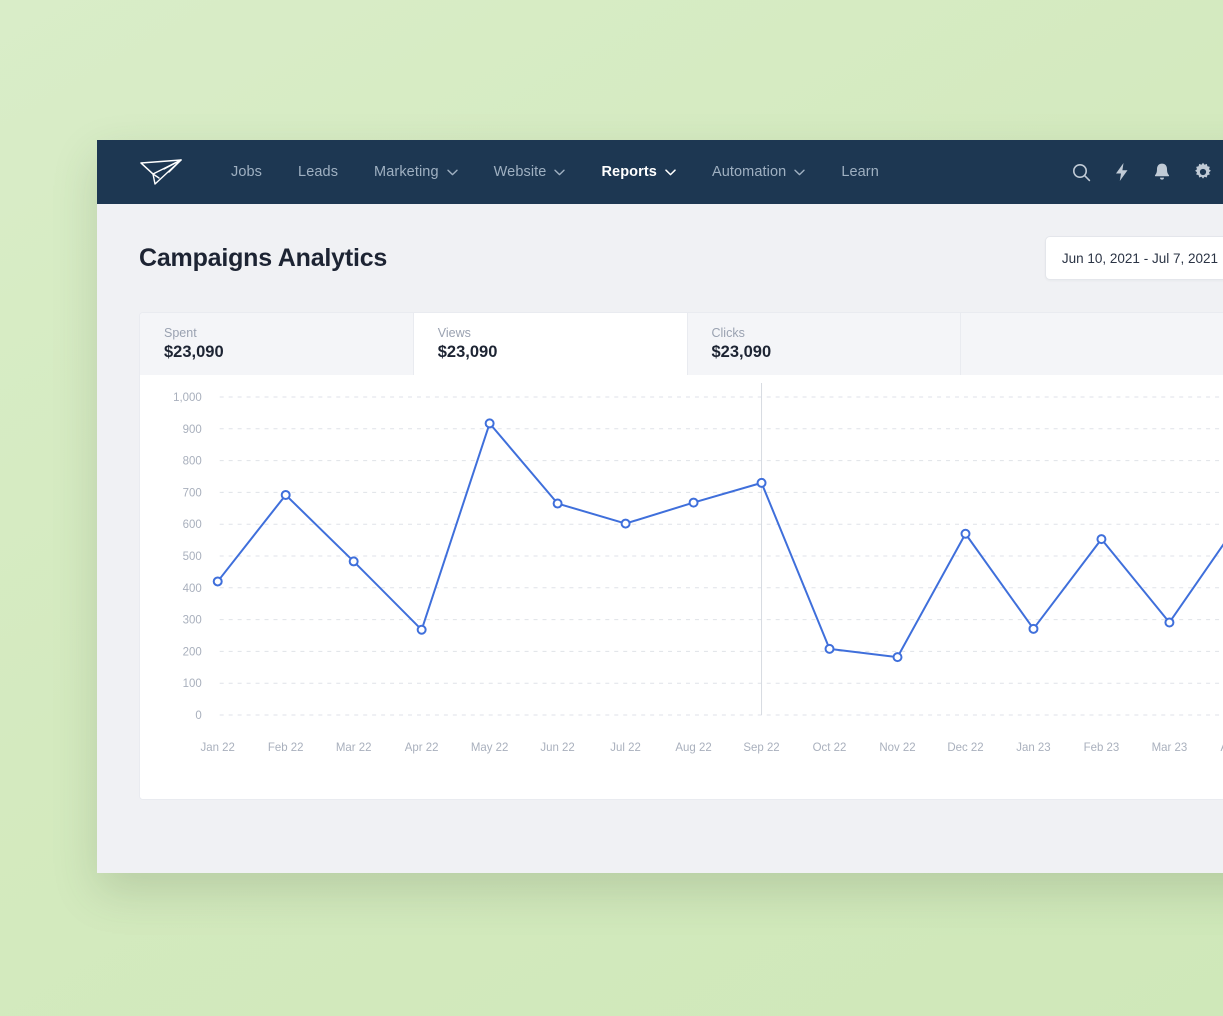 This screenshot has height=1016, width=1223. What do you see at coordinates (1102, 748) in the screenshot?
I see `svg-text: Feb 23` at bounding box center [1102, 748].